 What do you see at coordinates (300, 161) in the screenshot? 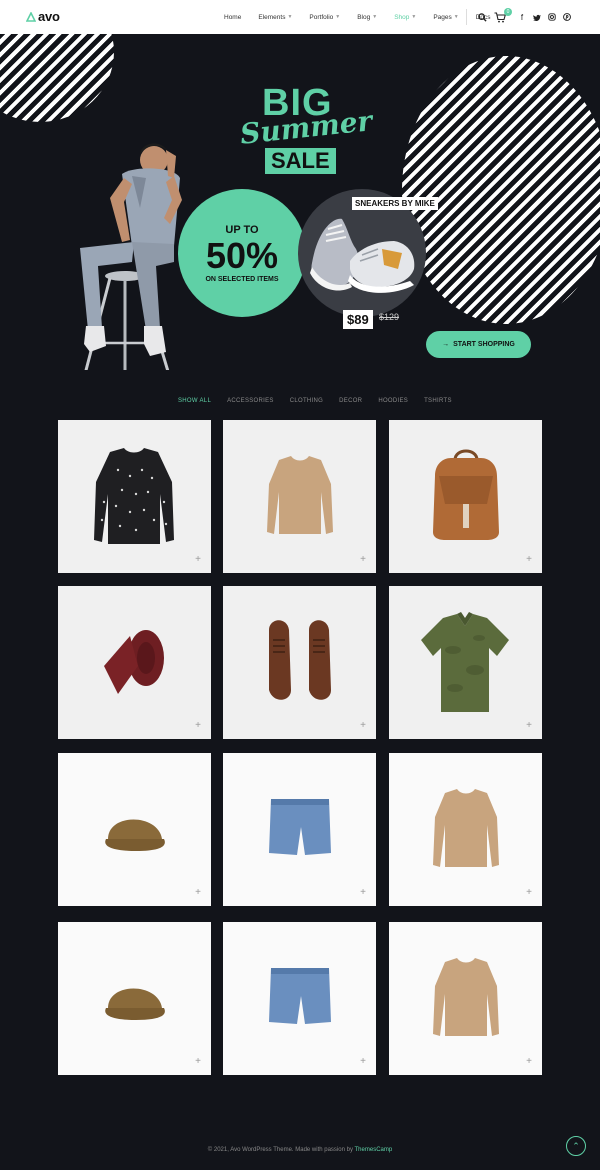
I see `hero-headline-sale: SALE` at bounding box center [300, 161].